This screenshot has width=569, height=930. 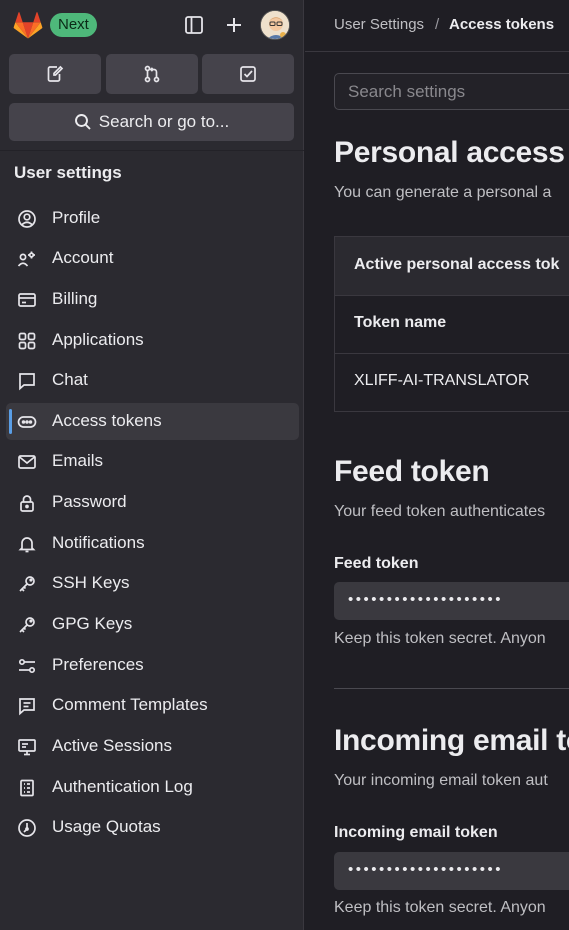 I want to click on sidebar-divider, so click(x=152, y=150).